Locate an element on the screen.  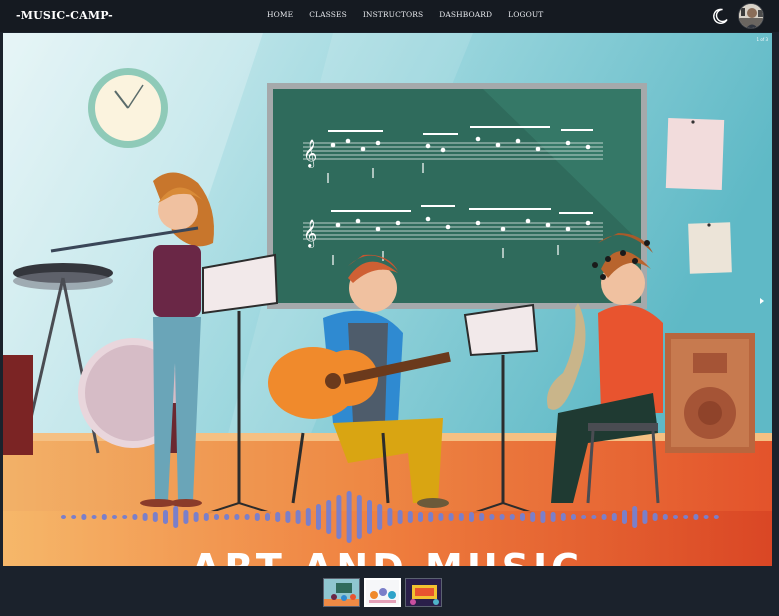
thumbnail-strip is located at coordinates (382, 592).